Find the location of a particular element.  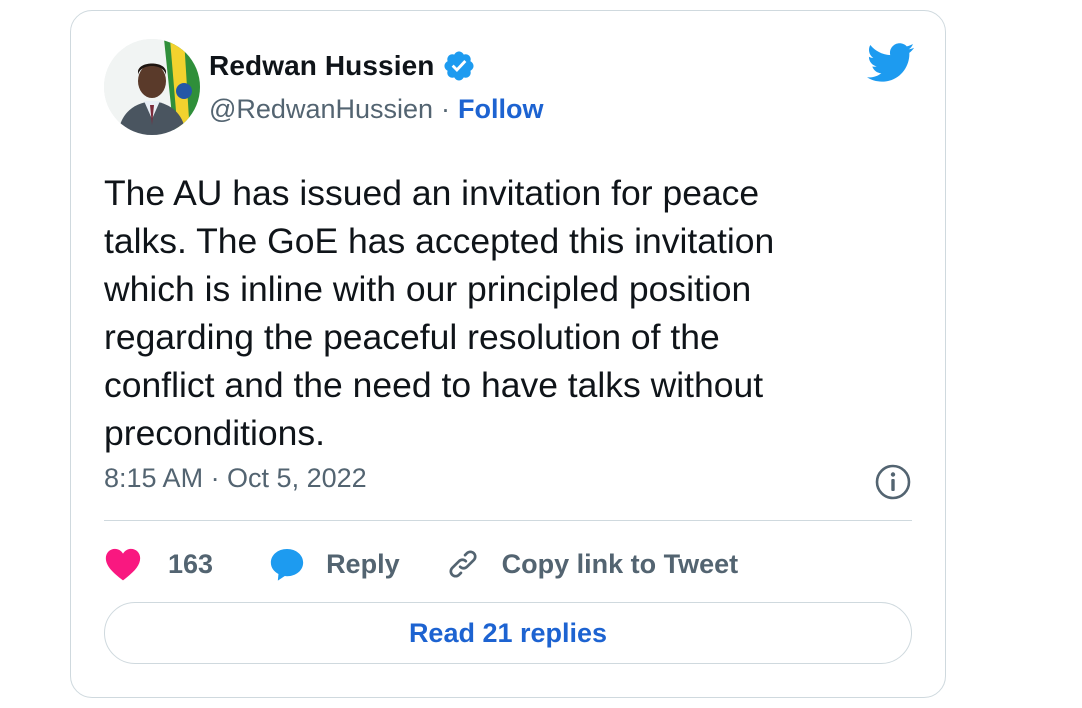

copy-link-button: Copy link to Tweet is located at coordinates (591, 564).